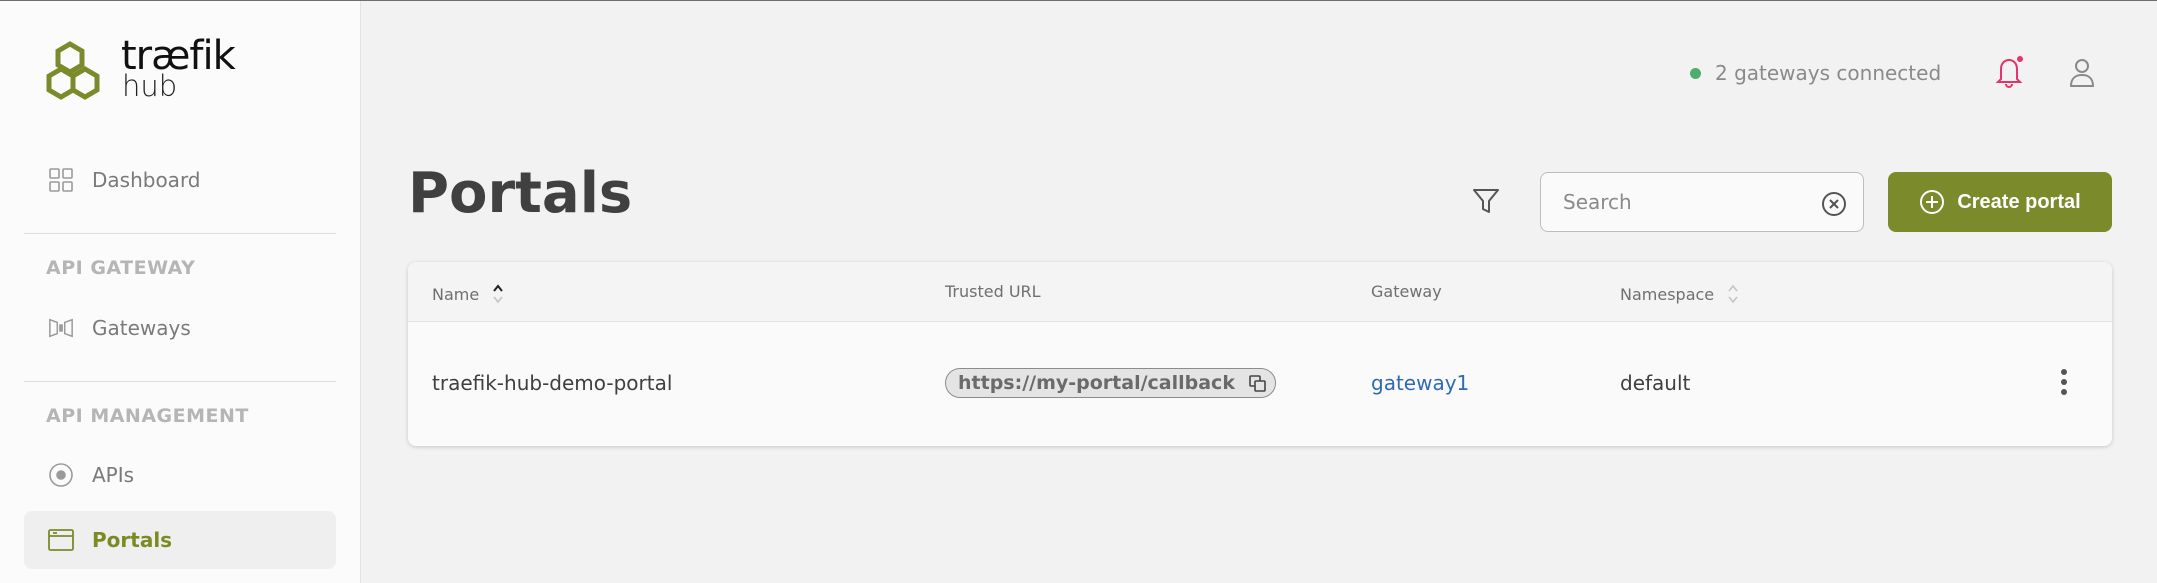 Image resolution: width=2157 pixels, height=583 pixels. I want to click on traefik-hub-logo: træfik hub, so click(146, 69).